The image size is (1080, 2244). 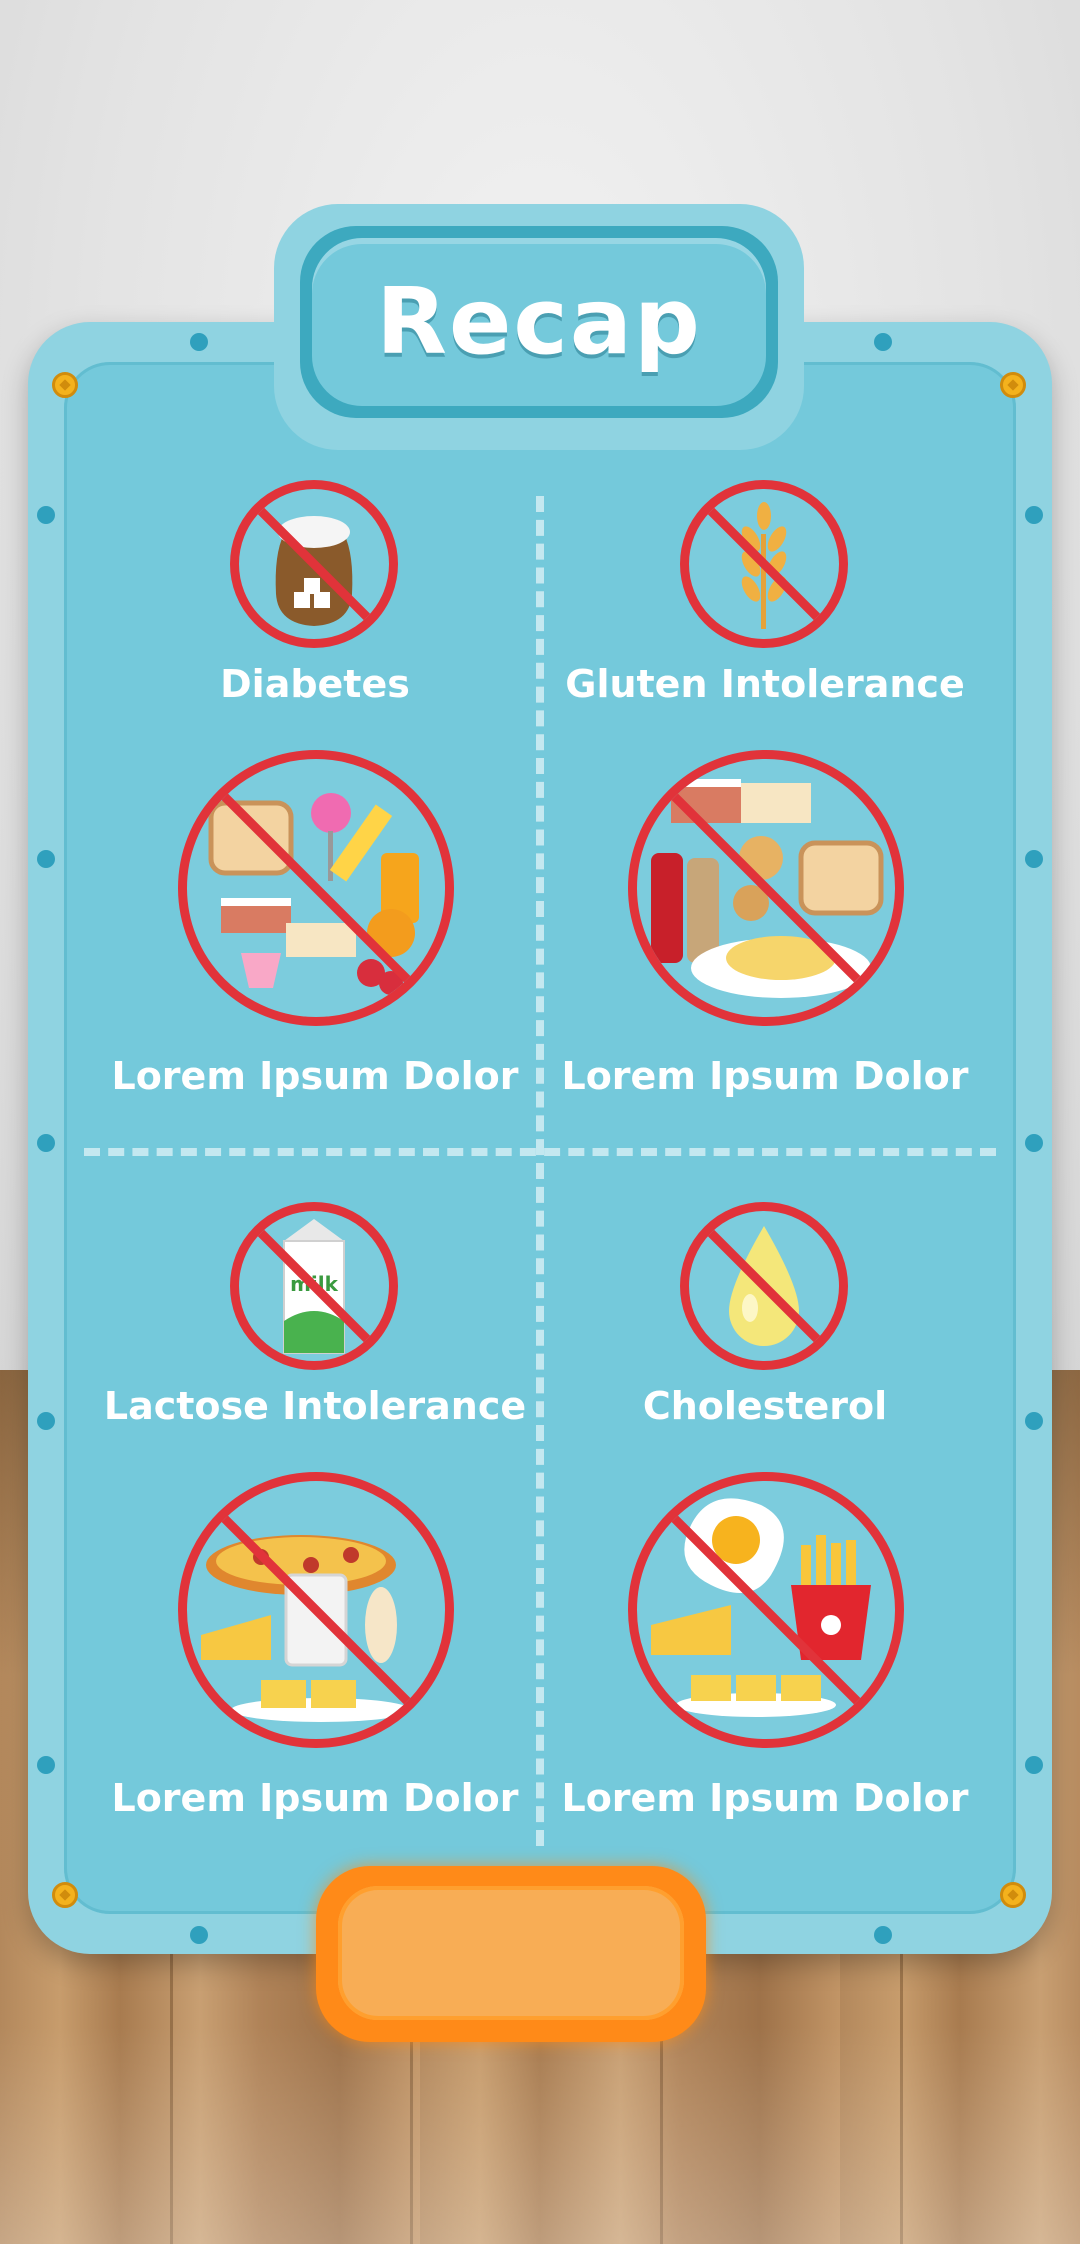 What do you see at coordinates (765, 1076) in the screenshot?
I see `foods-label-gluten-intolerance: Lorem Ipsum Dolor` at bounding box center [765, 1076].